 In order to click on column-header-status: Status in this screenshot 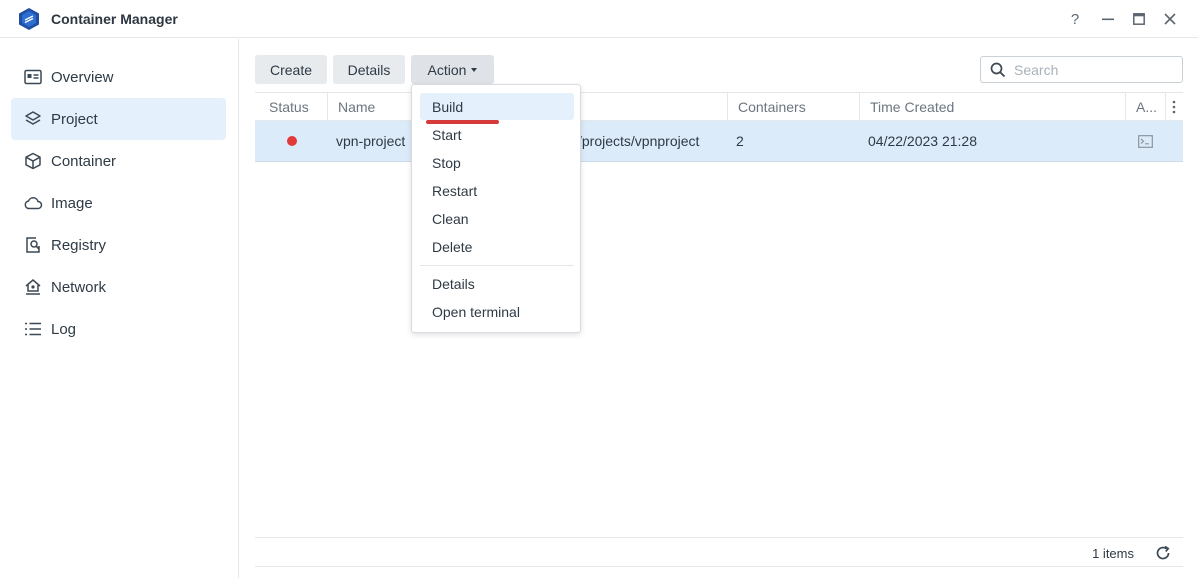, I will do `click(291, 107)`.